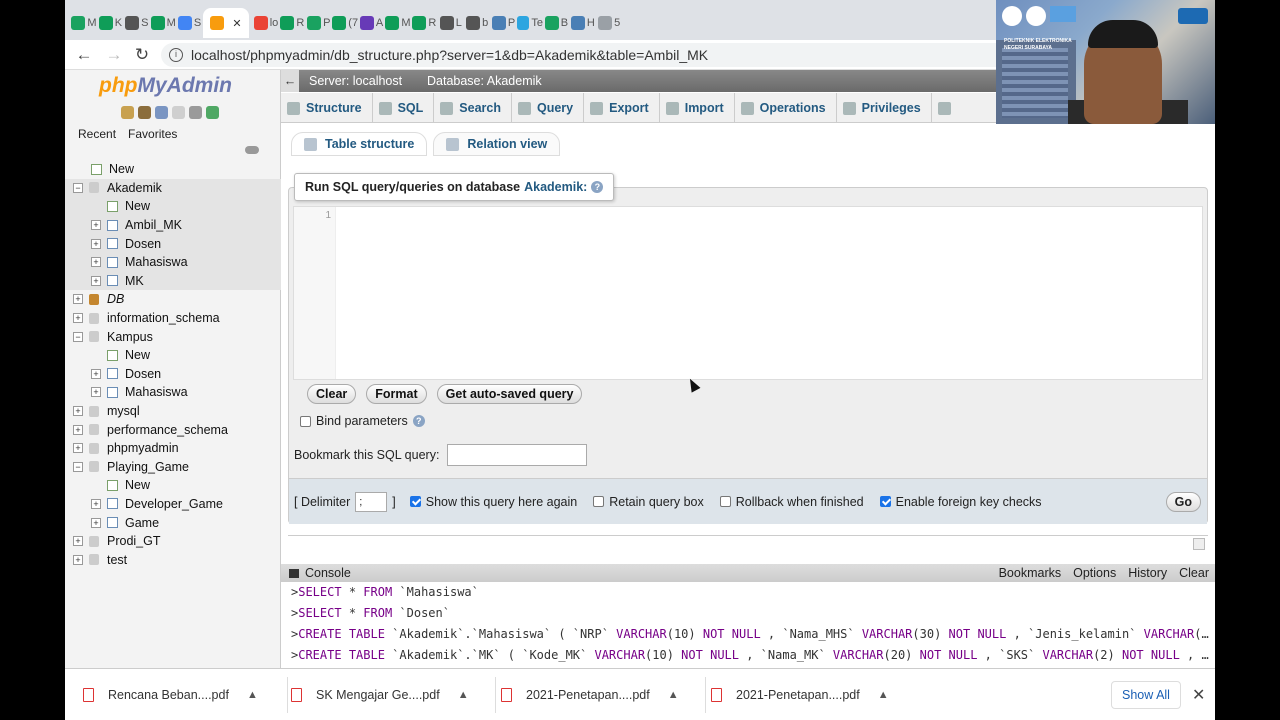  What do you see at coordinates (173, 281) in the screenshot?
I see `tree-item: + MK` at bounding box center [173, 281].